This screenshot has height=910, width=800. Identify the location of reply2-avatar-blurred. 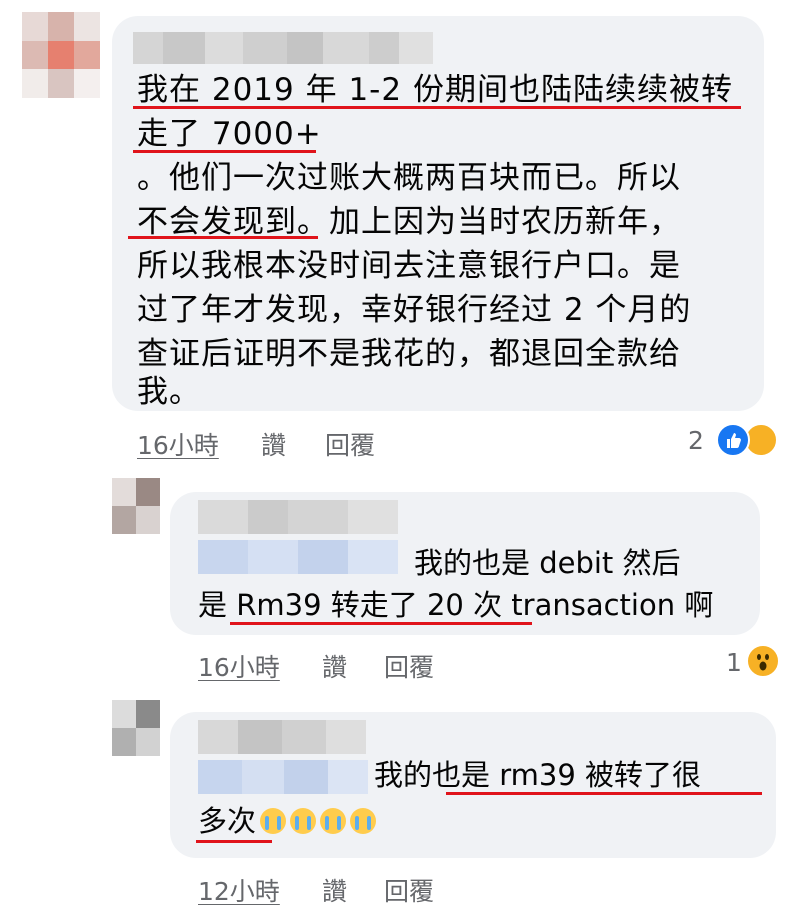
(136, 728).